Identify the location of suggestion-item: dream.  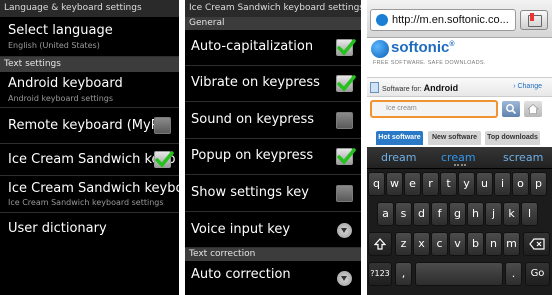
(399, 157).